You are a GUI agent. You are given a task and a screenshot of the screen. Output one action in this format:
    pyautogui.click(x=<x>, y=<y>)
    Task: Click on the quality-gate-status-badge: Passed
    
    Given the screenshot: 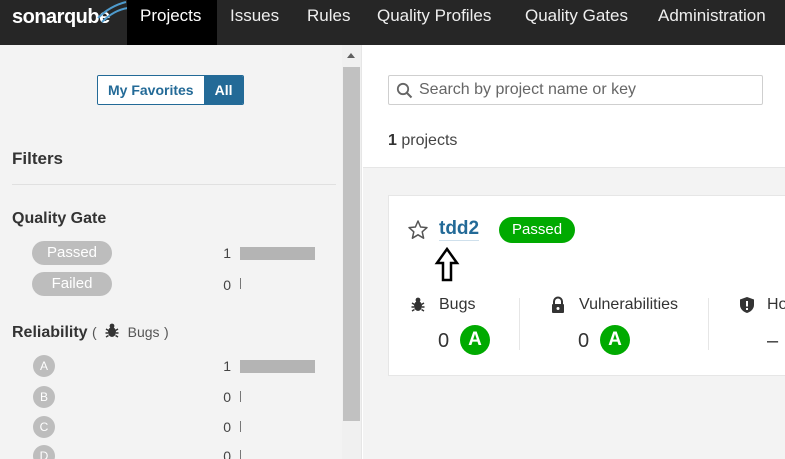 What is the action you would take?
    pyautogui.click(x=537, y=230)
    